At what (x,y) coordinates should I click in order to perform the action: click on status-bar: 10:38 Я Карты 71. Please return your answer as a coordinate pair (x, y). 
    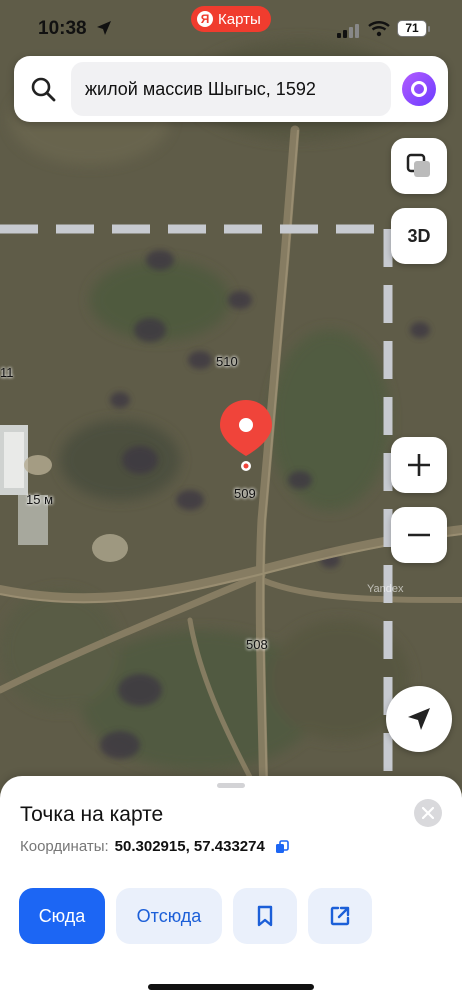
    Looking at the image, I should click on (231, 28).